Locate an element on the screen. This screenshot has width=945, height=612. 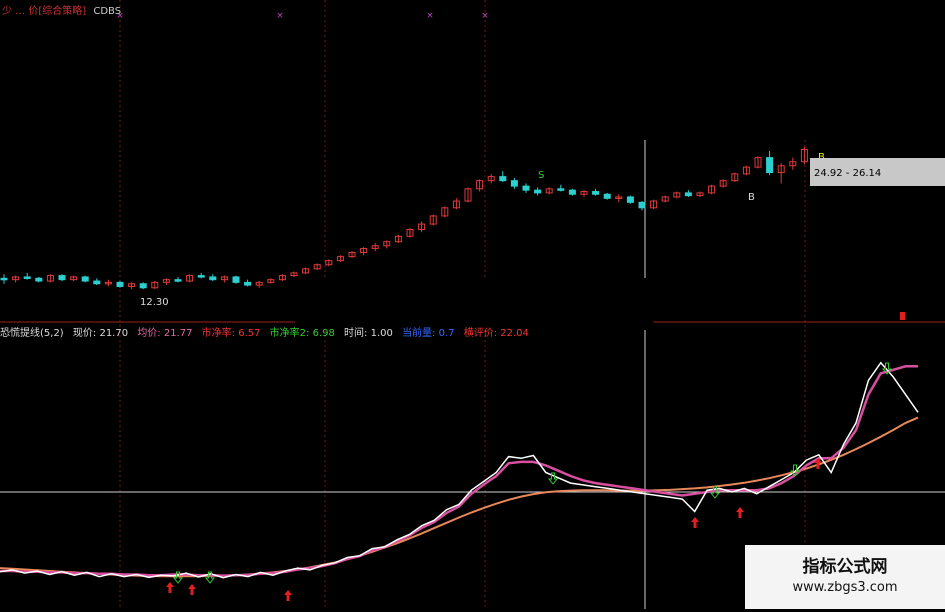
indicator-item: 市净率2: 6.98 is located at coordinates (302, 333).